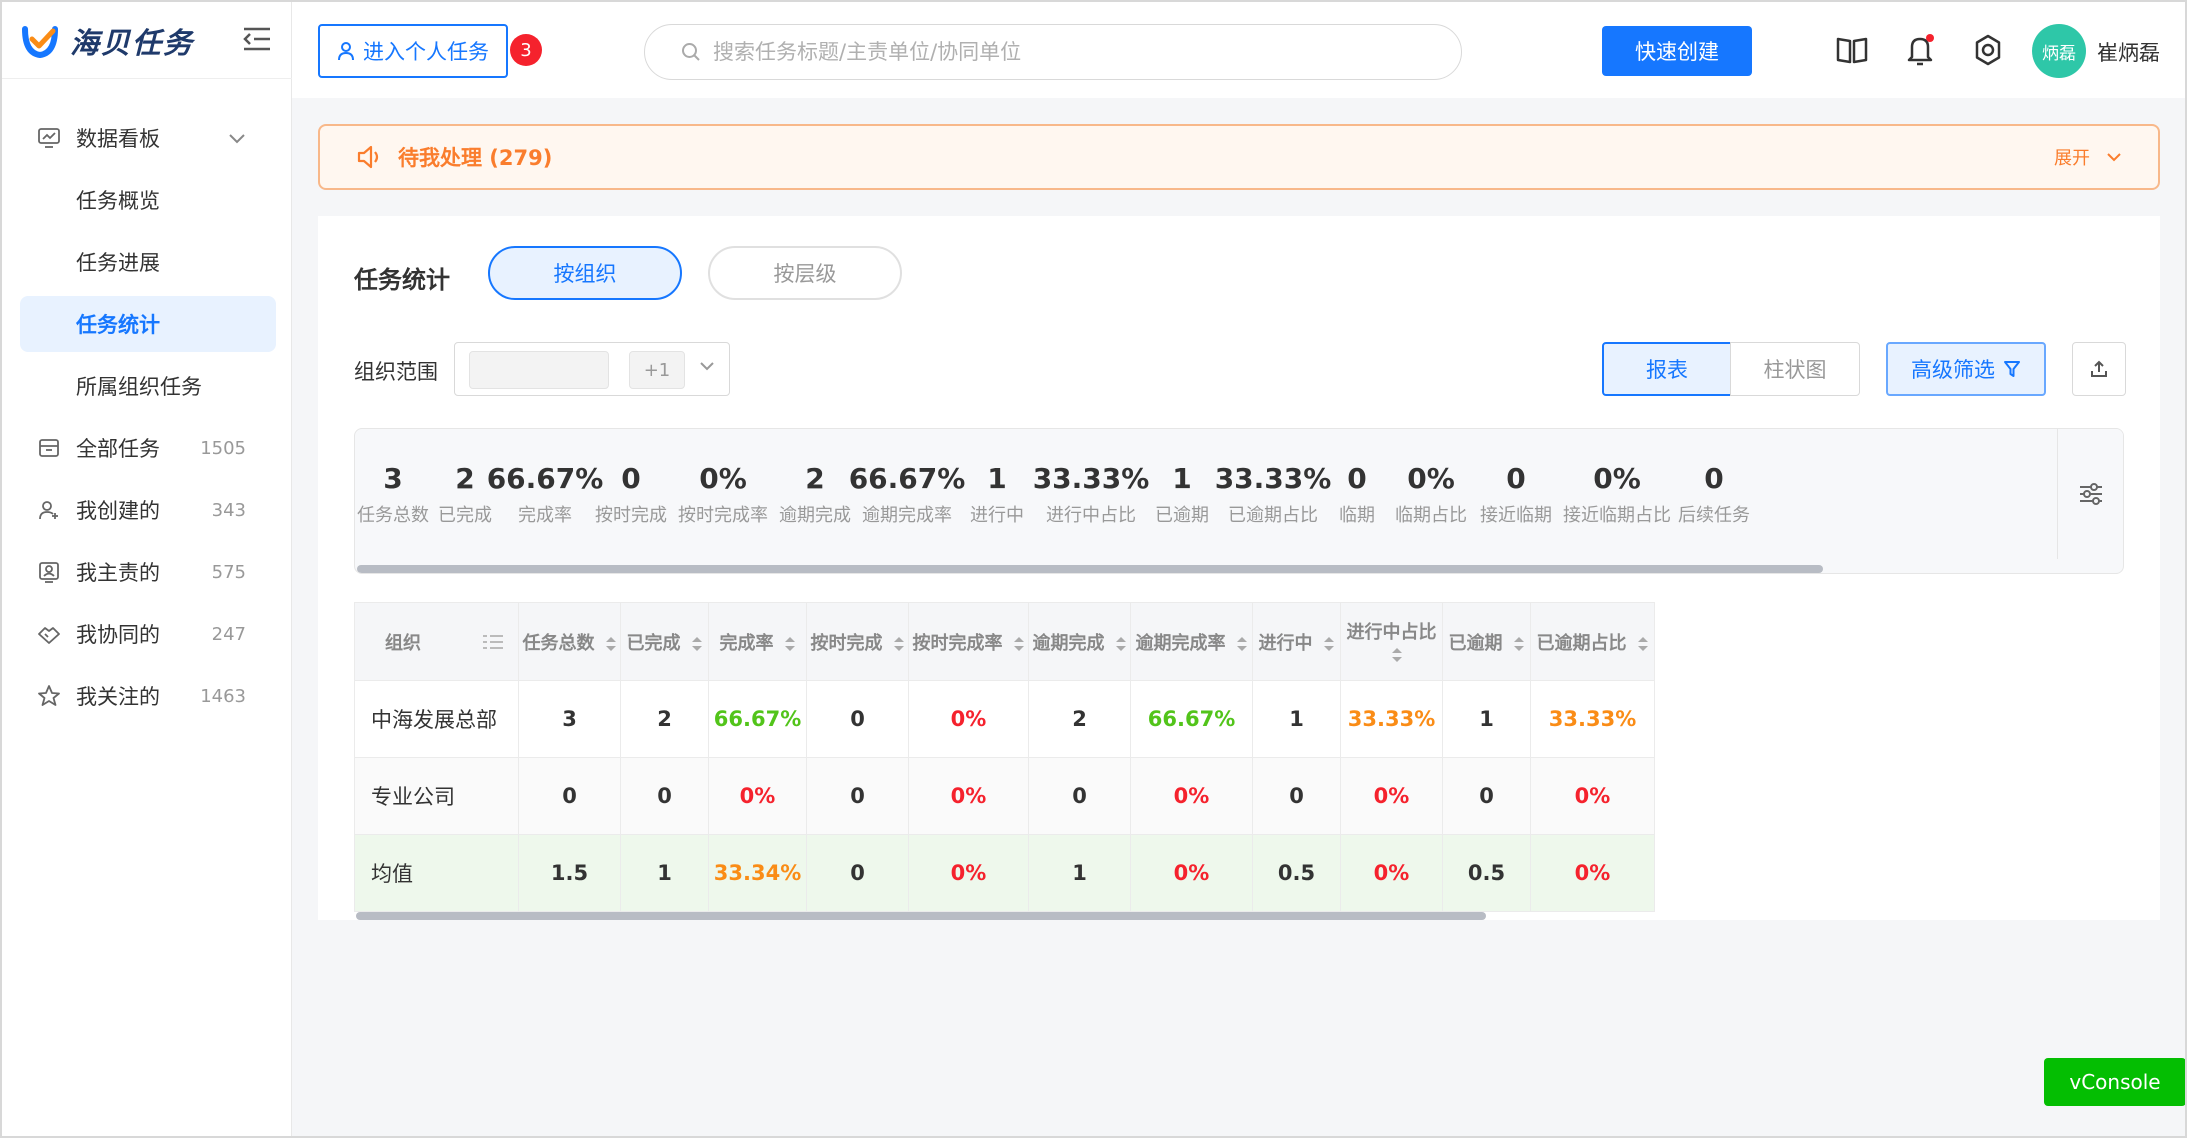  Describe the element at coordinates (2090, 494) in the screenshot. I see `column-settings-button` at that location.